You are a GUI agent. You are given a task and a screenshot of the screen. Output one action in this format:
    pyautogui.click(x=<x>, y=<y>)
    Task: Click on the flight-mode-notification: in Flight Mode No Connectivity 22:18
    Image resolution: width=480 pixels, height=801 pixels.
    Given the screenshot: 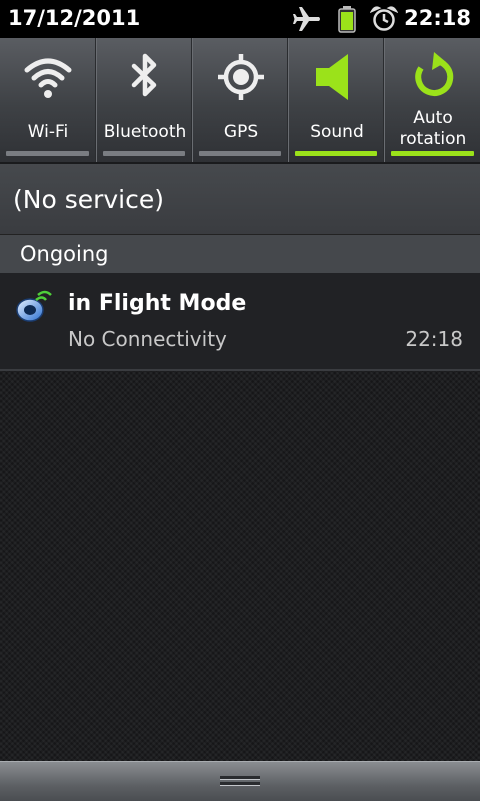 What is the action you would take?
    pyautogui.click(x=240, y=322)
    